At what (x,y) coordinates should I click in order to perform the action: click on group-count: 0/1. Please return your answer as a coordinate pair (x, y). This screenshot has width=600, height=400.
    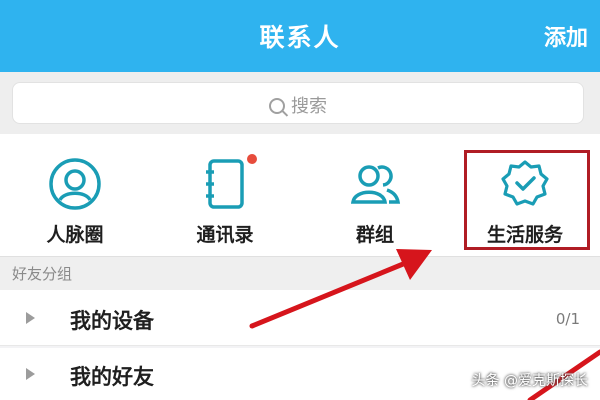
    Looking at the image, I should click on (567, 319).